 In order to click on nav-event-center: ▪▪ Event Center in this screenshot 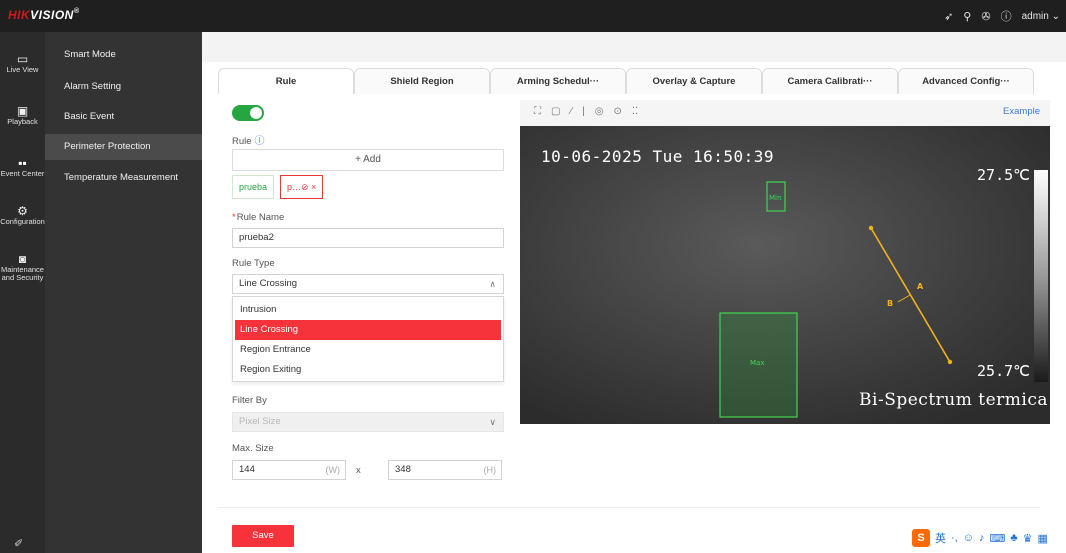, I will do `click(22, 167)`.